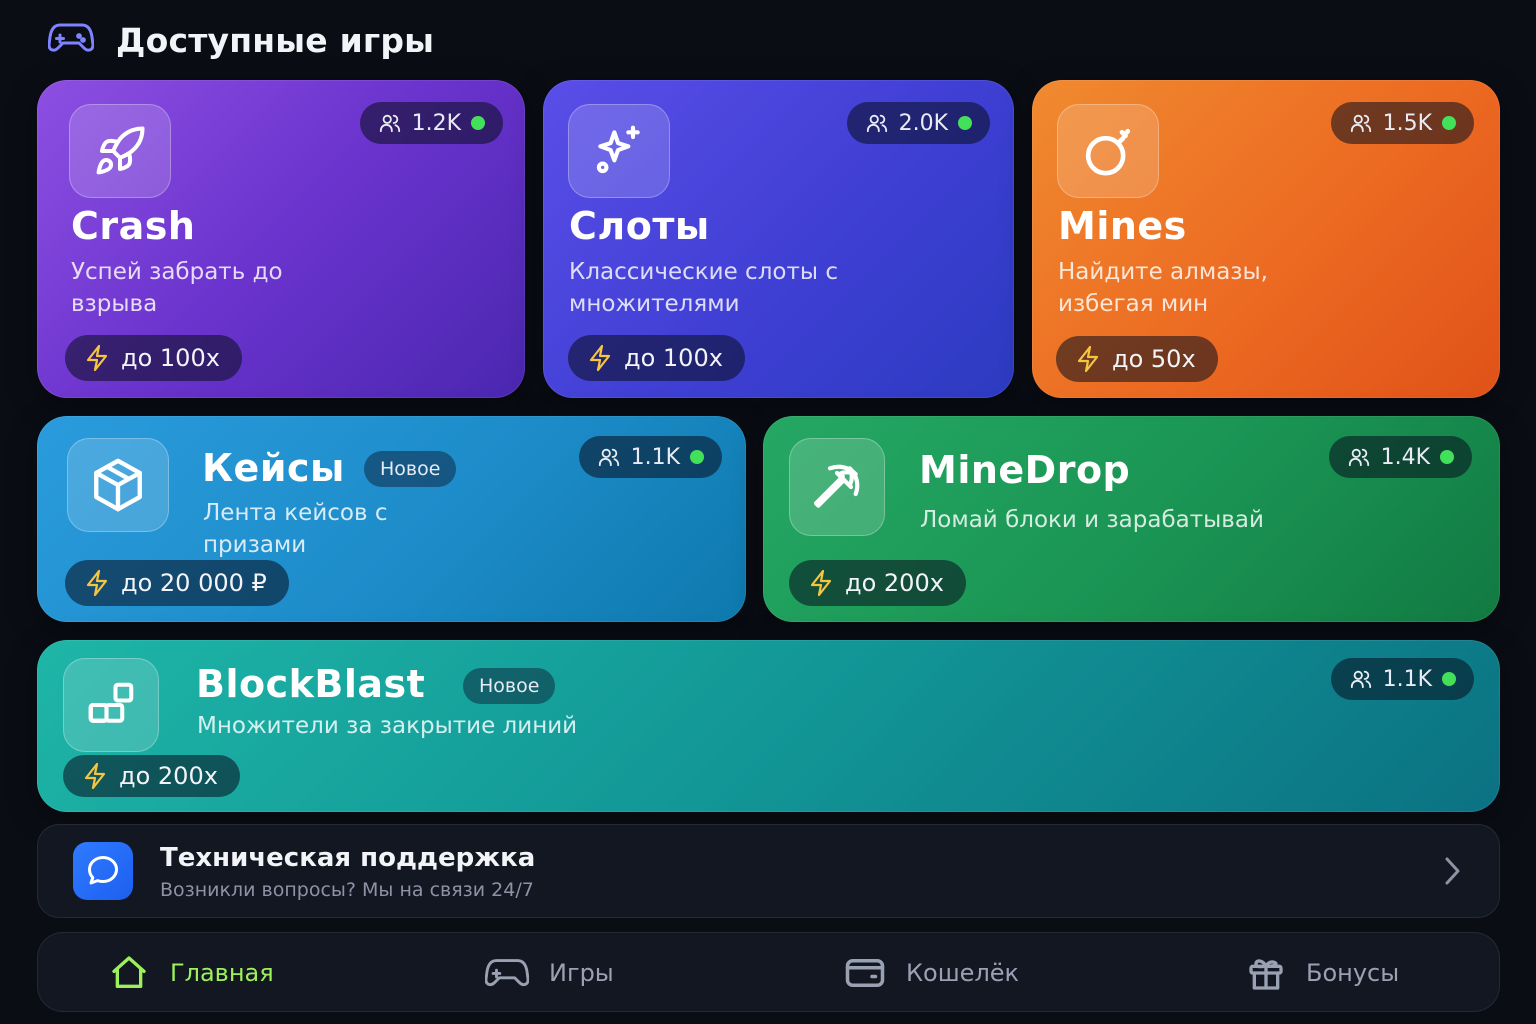  Describe the element at coordinates (963, 973) in the screenshot. I see `nav-label: Кошелёк` at that location.